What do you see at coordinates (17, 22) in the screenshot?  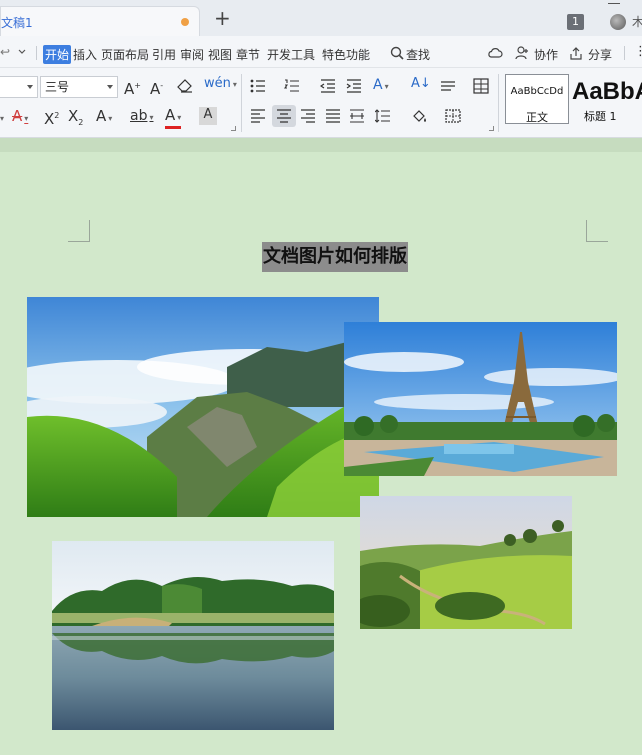 I see `document-tab-title: 文稿1` at bounding box center [17, 22].